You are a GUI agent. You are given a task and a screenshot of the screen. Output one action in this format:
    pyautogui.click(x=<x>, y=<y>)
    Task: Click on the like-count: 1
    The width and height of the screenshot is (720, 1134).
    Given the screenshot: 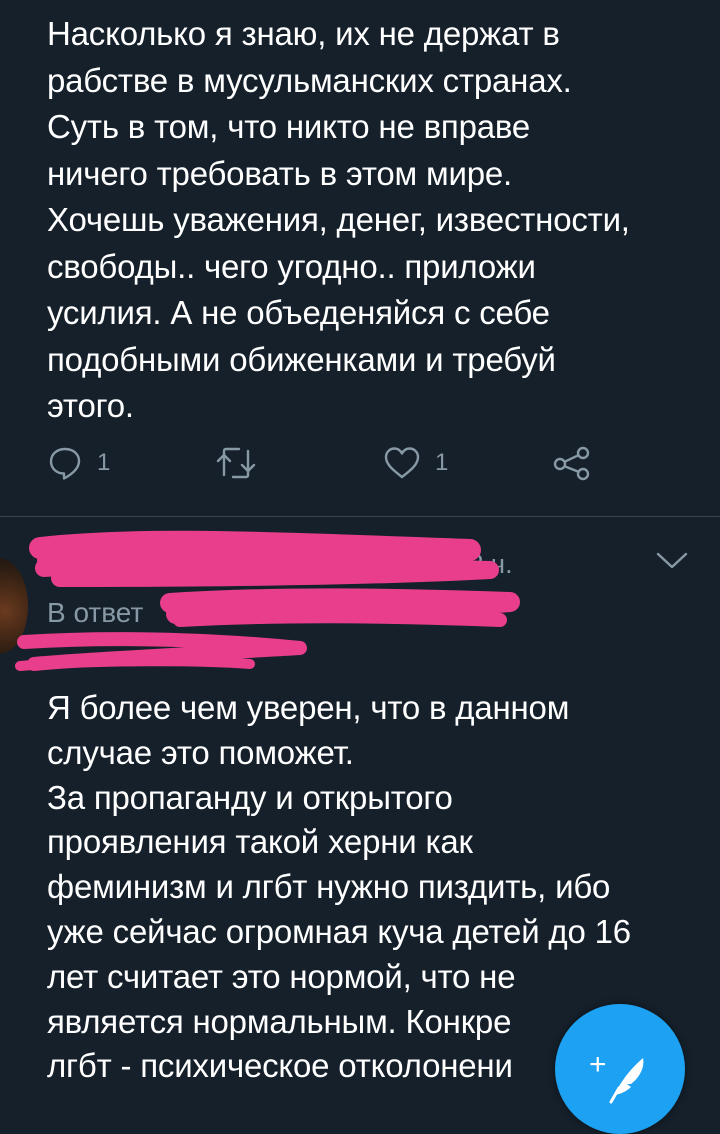 What is the action you would take?
    pyautogui.click(x=442, y=462)
    